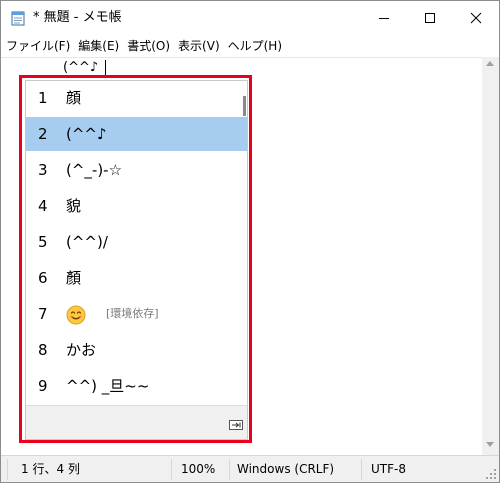  What do you see at coordinates (286, 469) in the screenshot?
I see `status-line-ending: Windows (CRLF)` at bounding box center [286, 469].